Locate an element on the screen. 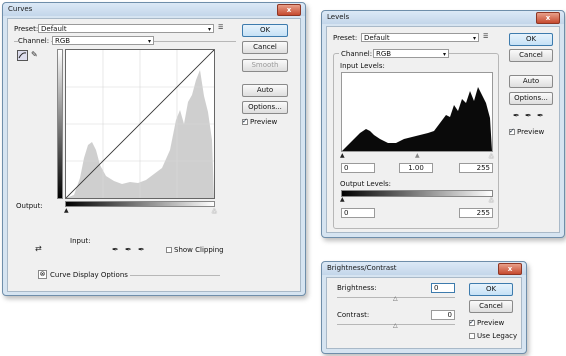 The image size is (566, 356). output-black-field: 0 is located at coordinates (358, 213).